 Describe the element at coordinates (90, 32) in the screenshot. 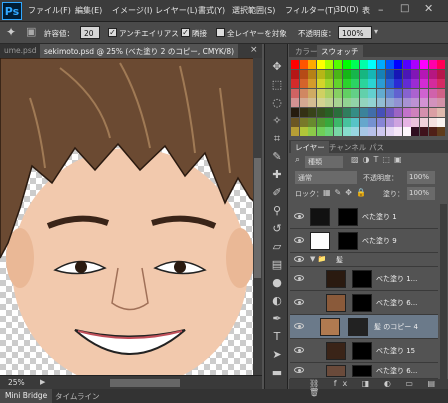

I see `tolerance-input: 20` at that location.